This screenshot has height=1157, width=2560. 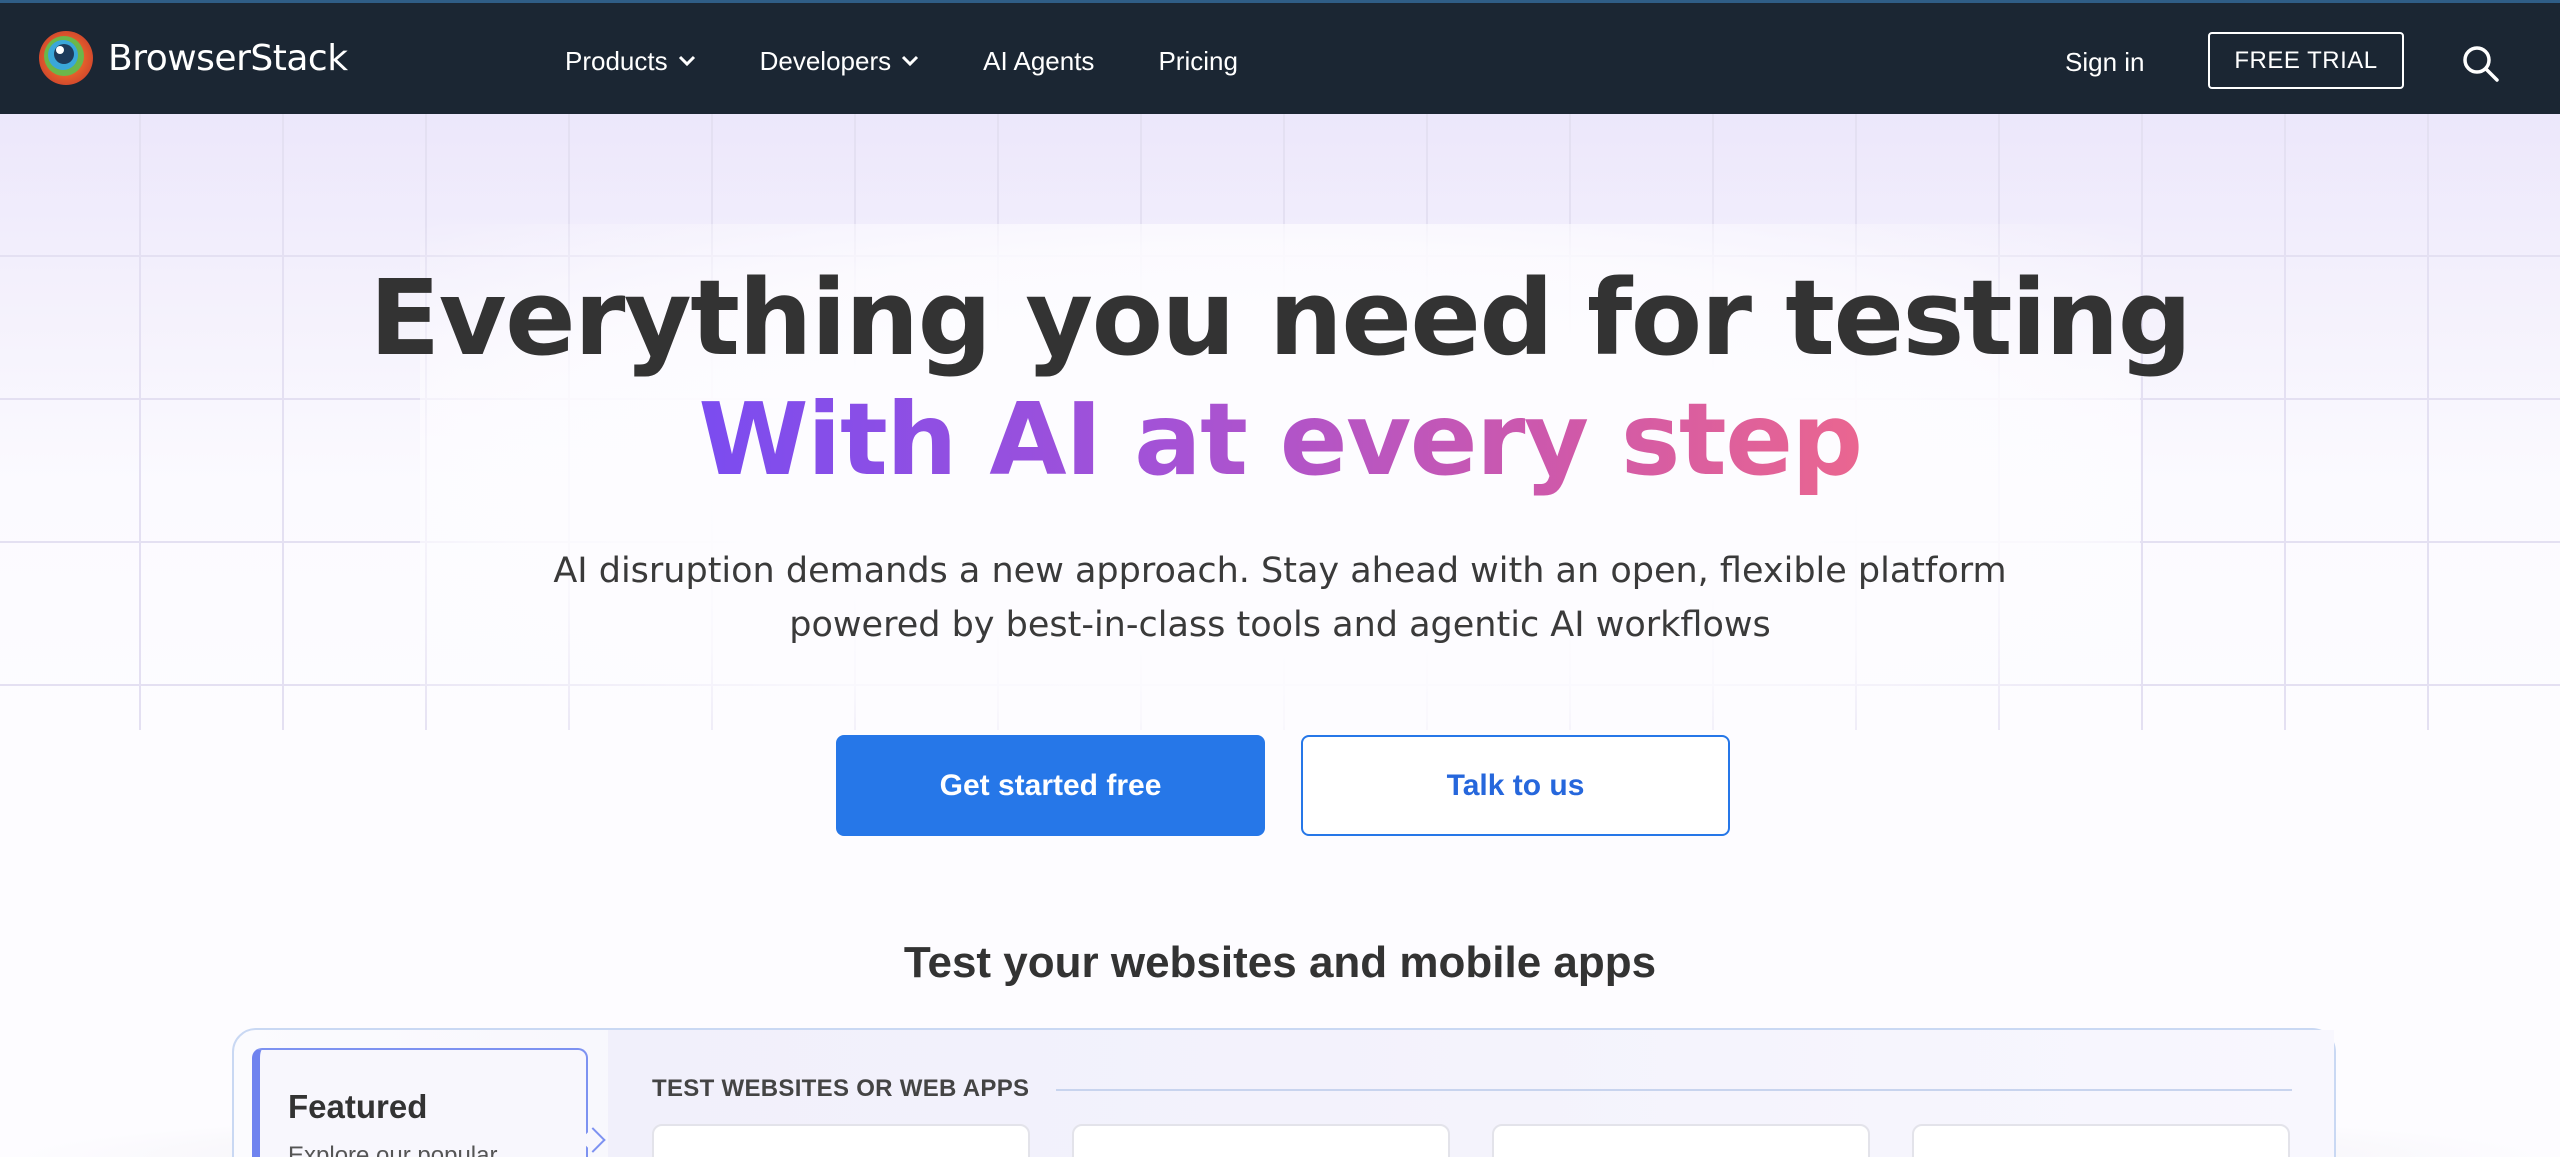 I want to click on search-icon, so click(x=2481, y=64).